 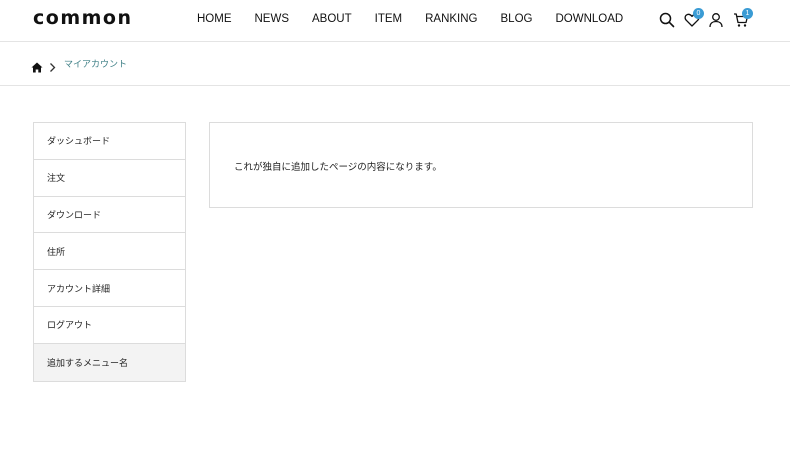 What do you see at coordinates (272, 19) in the screenshot?
I see `nav-news: NEWS` at bounding box center [272, 19].